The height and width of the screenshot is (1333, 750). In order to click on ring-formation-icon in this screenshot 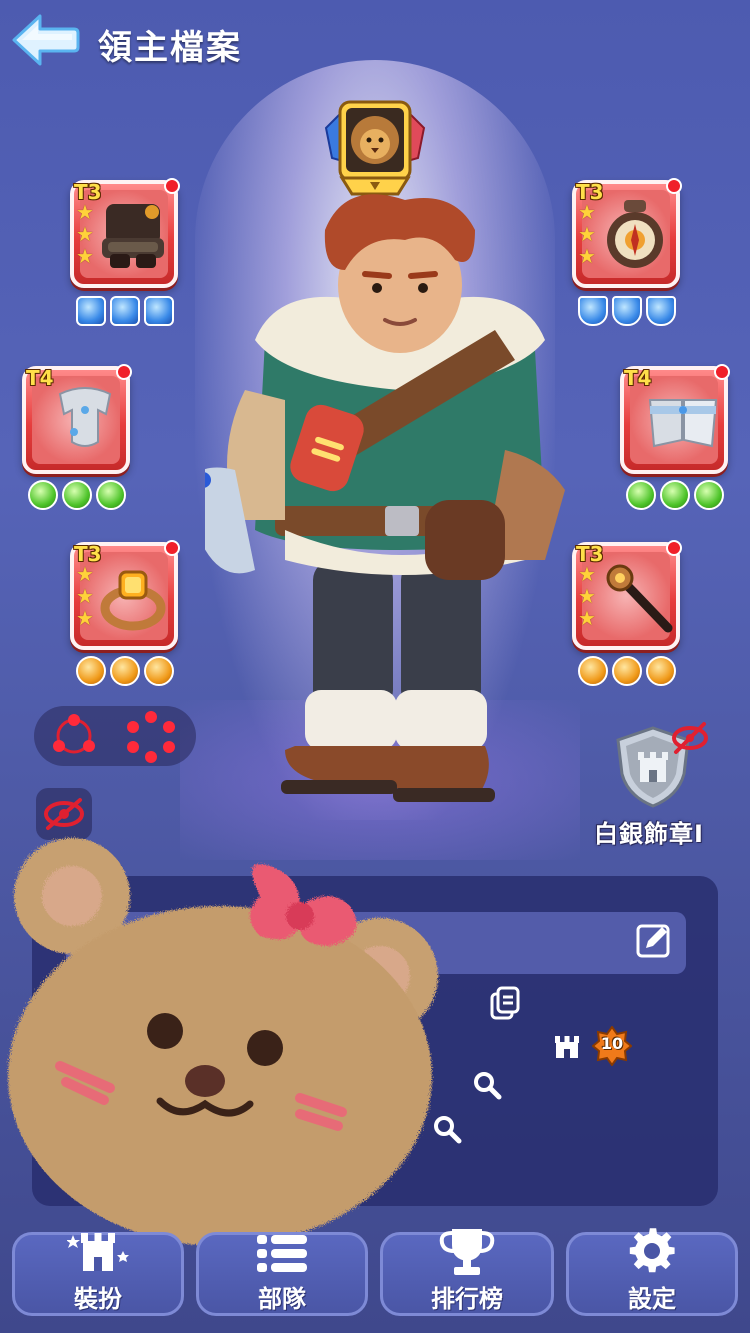, I will do `click(151, 737)`.